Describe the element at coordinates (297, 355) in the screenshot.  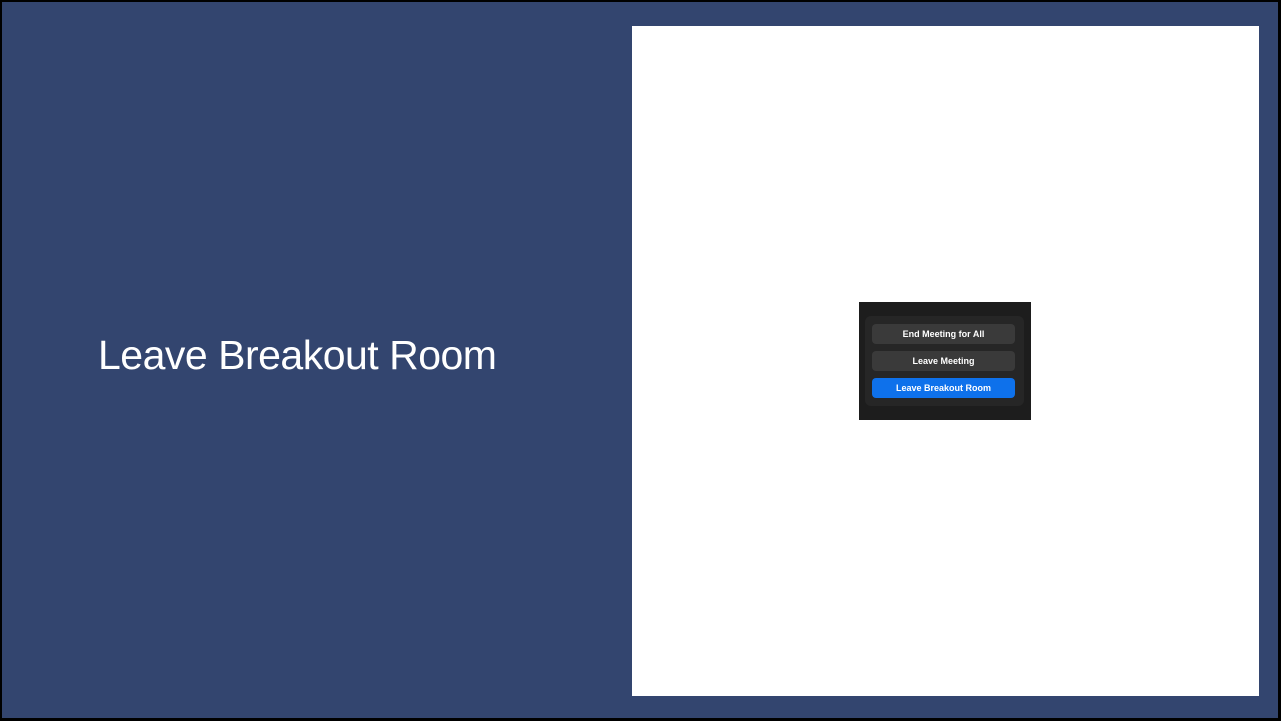
I see `slide-title: Leave Breakout Room` at that location.